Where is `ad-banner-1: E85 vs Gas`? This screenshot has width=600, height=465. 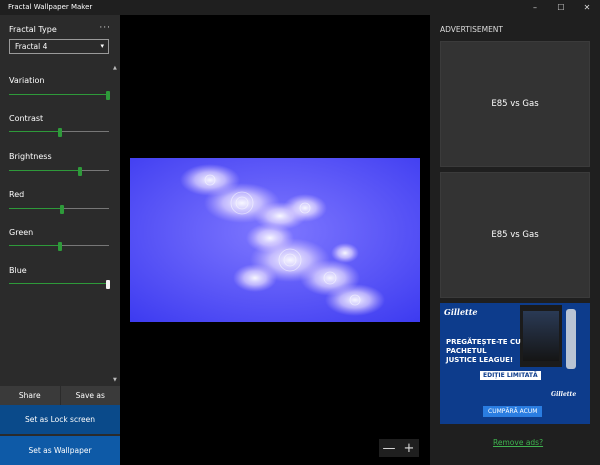
ad-banner-1: E85 vs Gas is located at coordinates (515, 104).